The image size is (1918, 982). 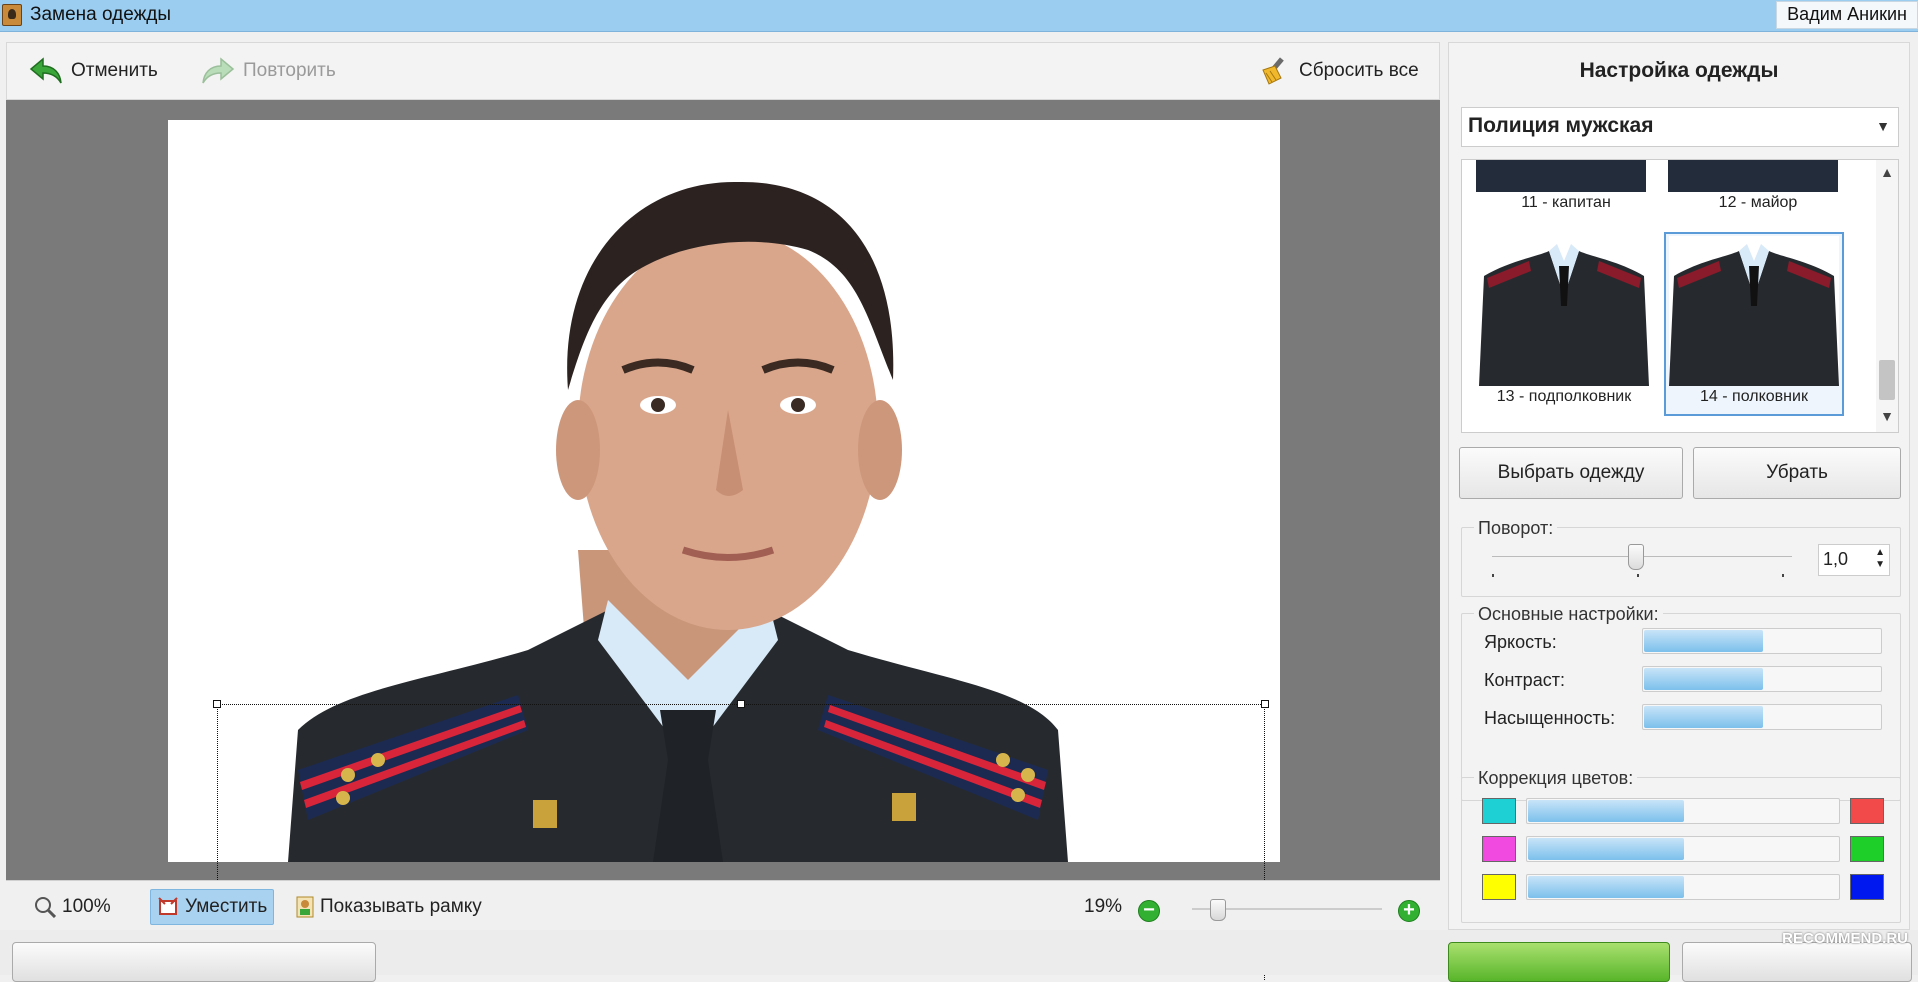 What do you see at coordinates (1103, 906) in the screenshot?
I see `zoom-percent: 19%` at bounding box center [1103, 906].